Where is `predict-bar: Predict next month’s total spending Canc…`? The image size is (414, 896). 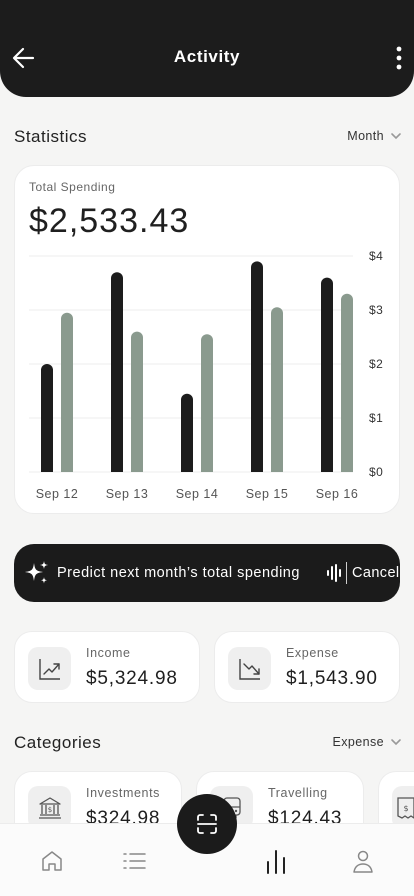
predict-bar: Predict next month’s total spending Canc… is located at coordinates (207, 573).